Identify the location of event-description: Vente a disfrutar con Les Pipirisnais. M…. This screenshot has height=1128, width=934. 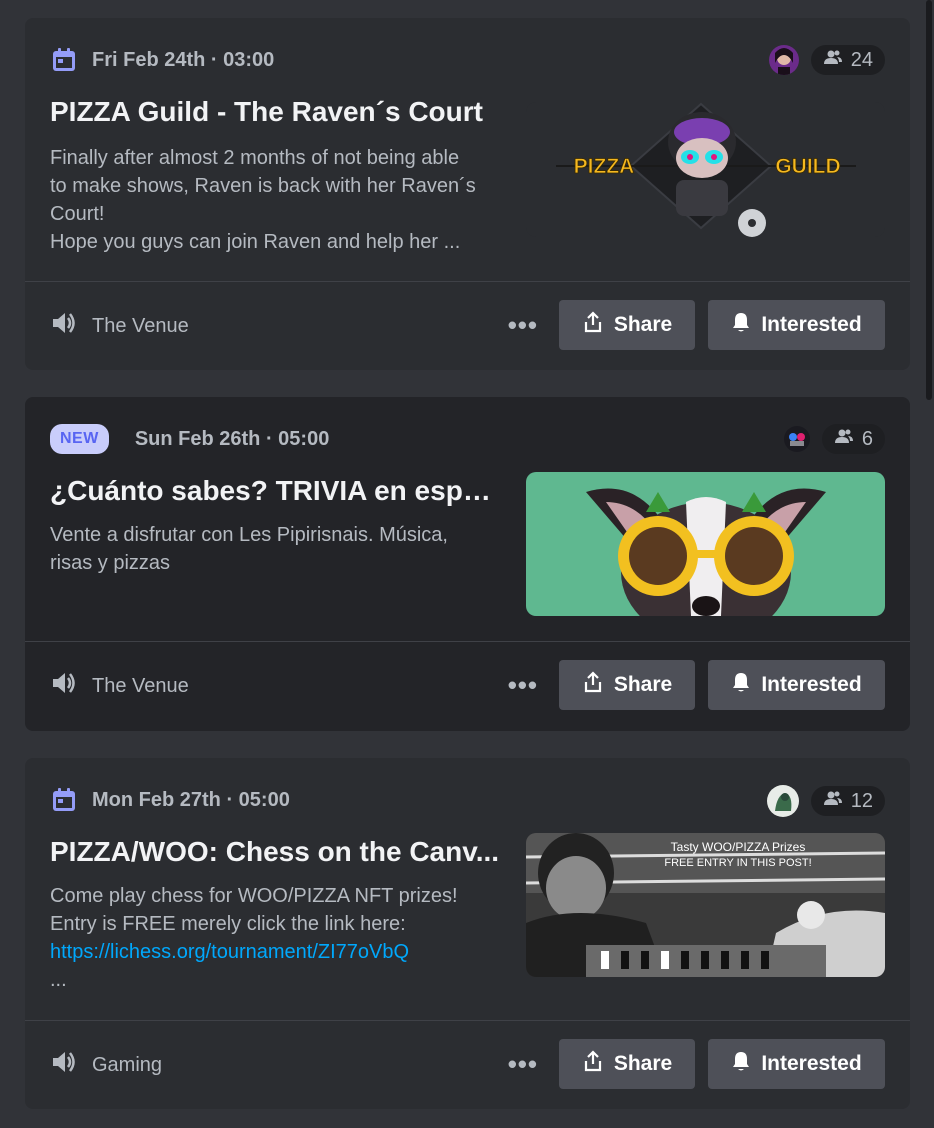
(280, 549).